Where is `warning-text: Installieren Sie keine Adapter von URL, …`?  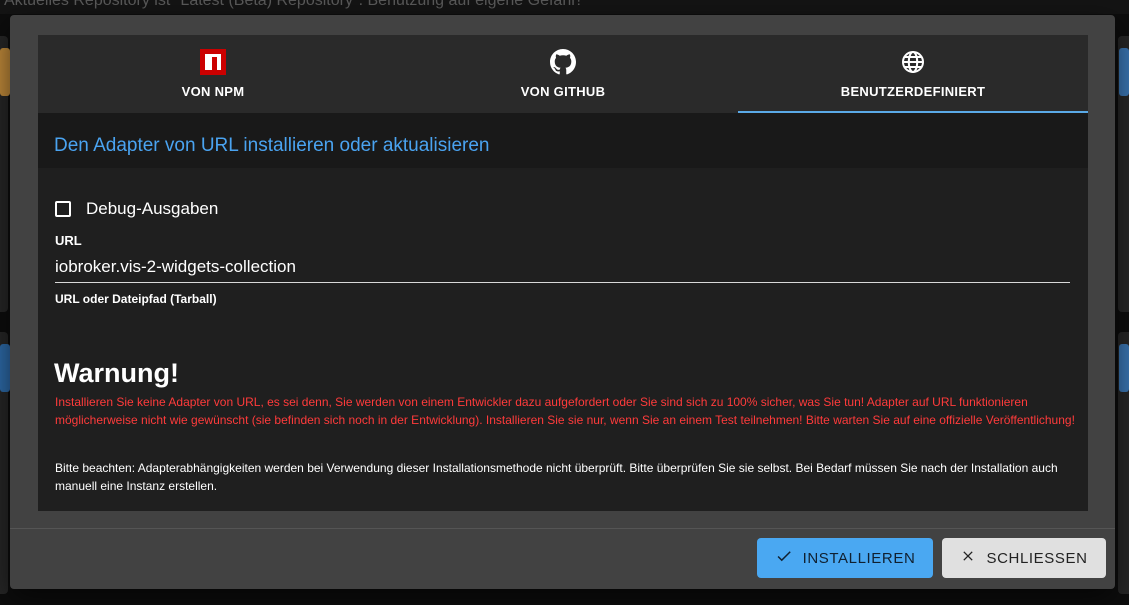
warning-text: Installieren Sie keine Adapter von URL, … is located at coordinates (565, 411).